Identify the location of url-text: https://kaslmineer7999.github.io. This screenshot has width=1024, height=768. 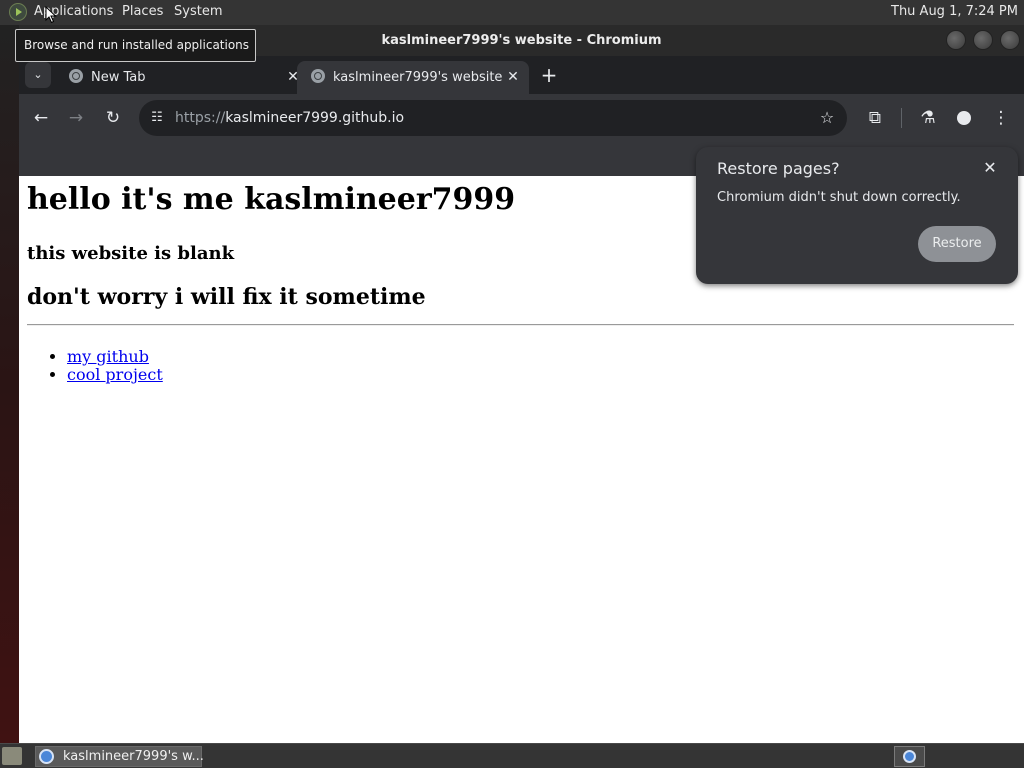
(289, 118).